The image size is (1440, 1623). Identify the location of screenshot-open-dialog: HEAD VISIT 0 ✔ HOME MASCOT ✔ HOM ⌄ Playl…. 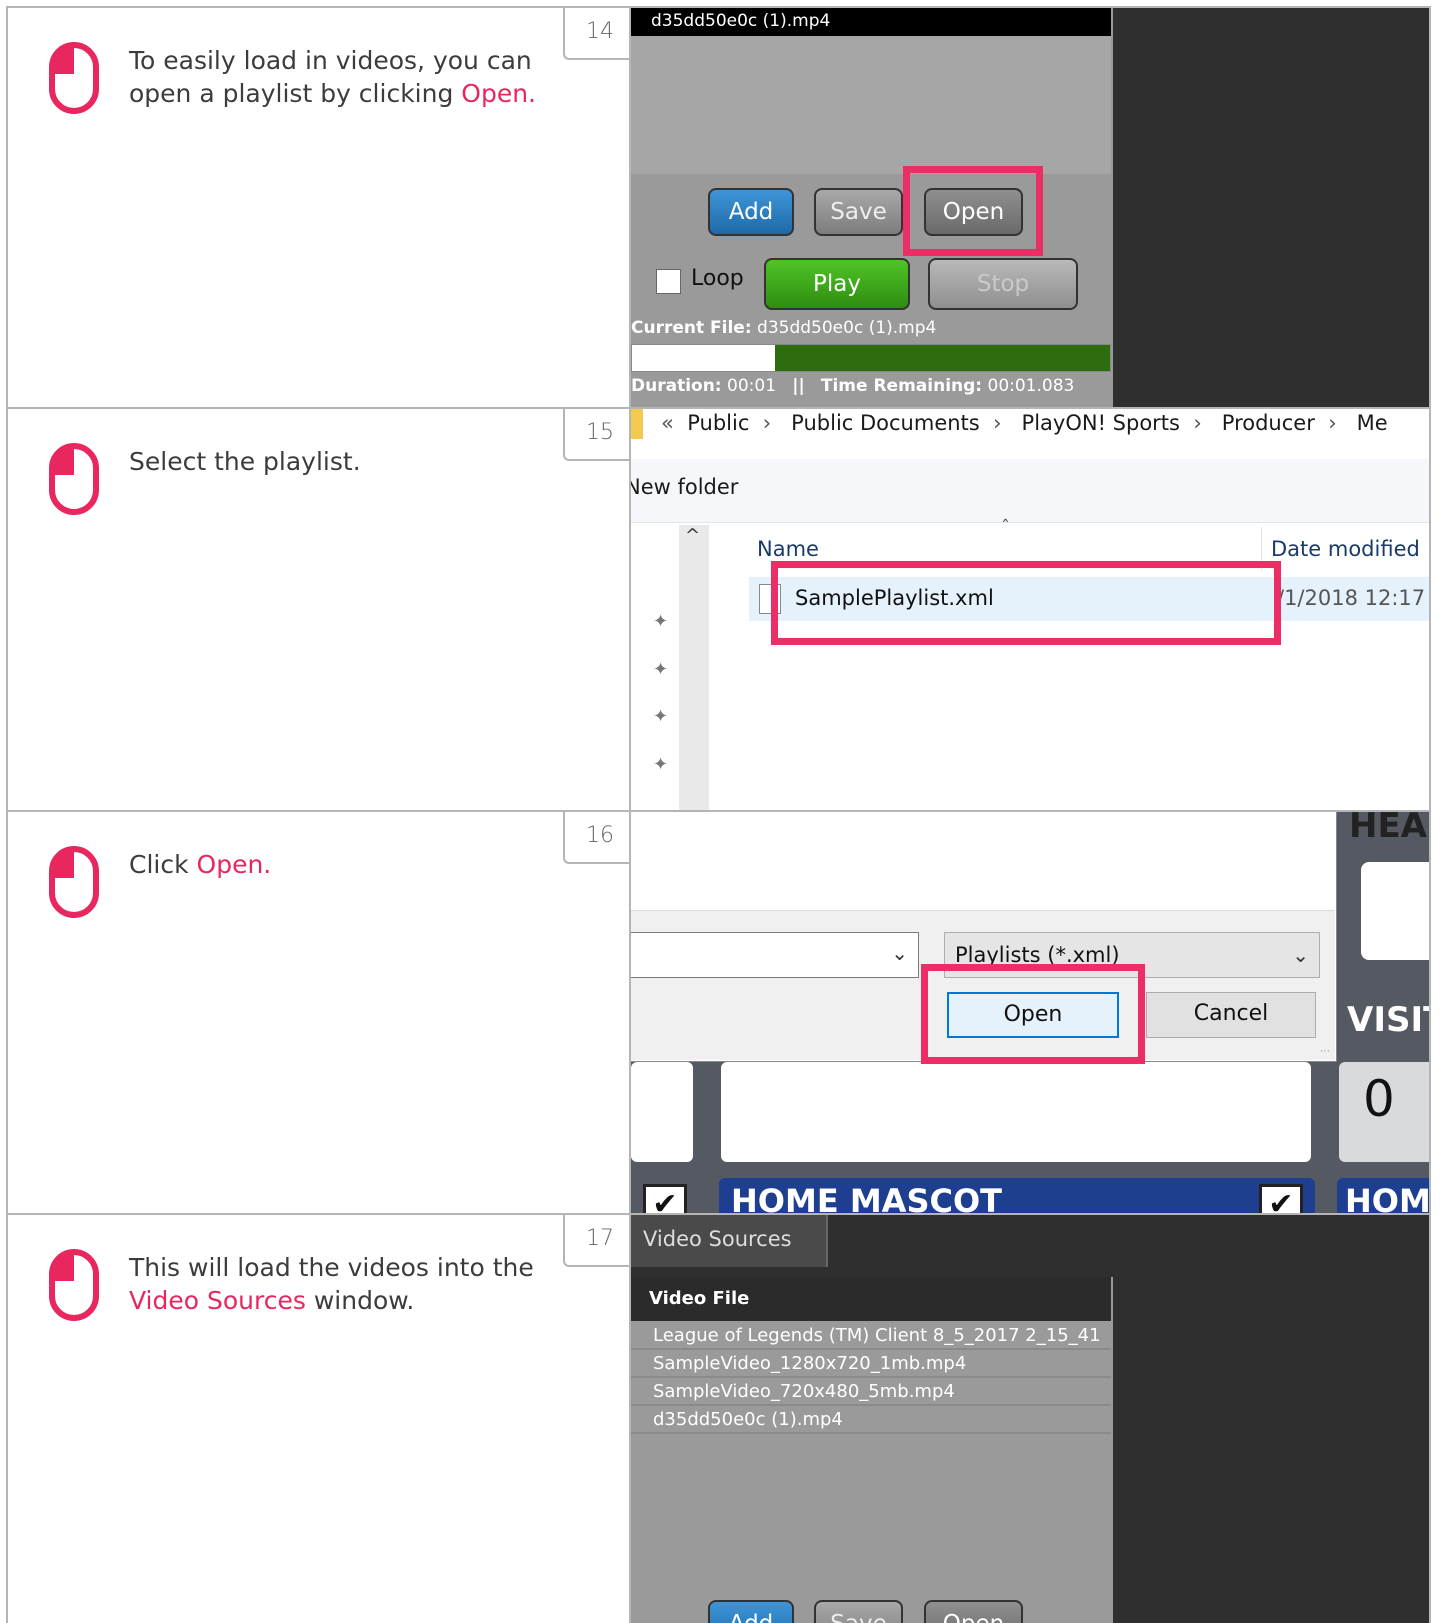
(1030, 1012).